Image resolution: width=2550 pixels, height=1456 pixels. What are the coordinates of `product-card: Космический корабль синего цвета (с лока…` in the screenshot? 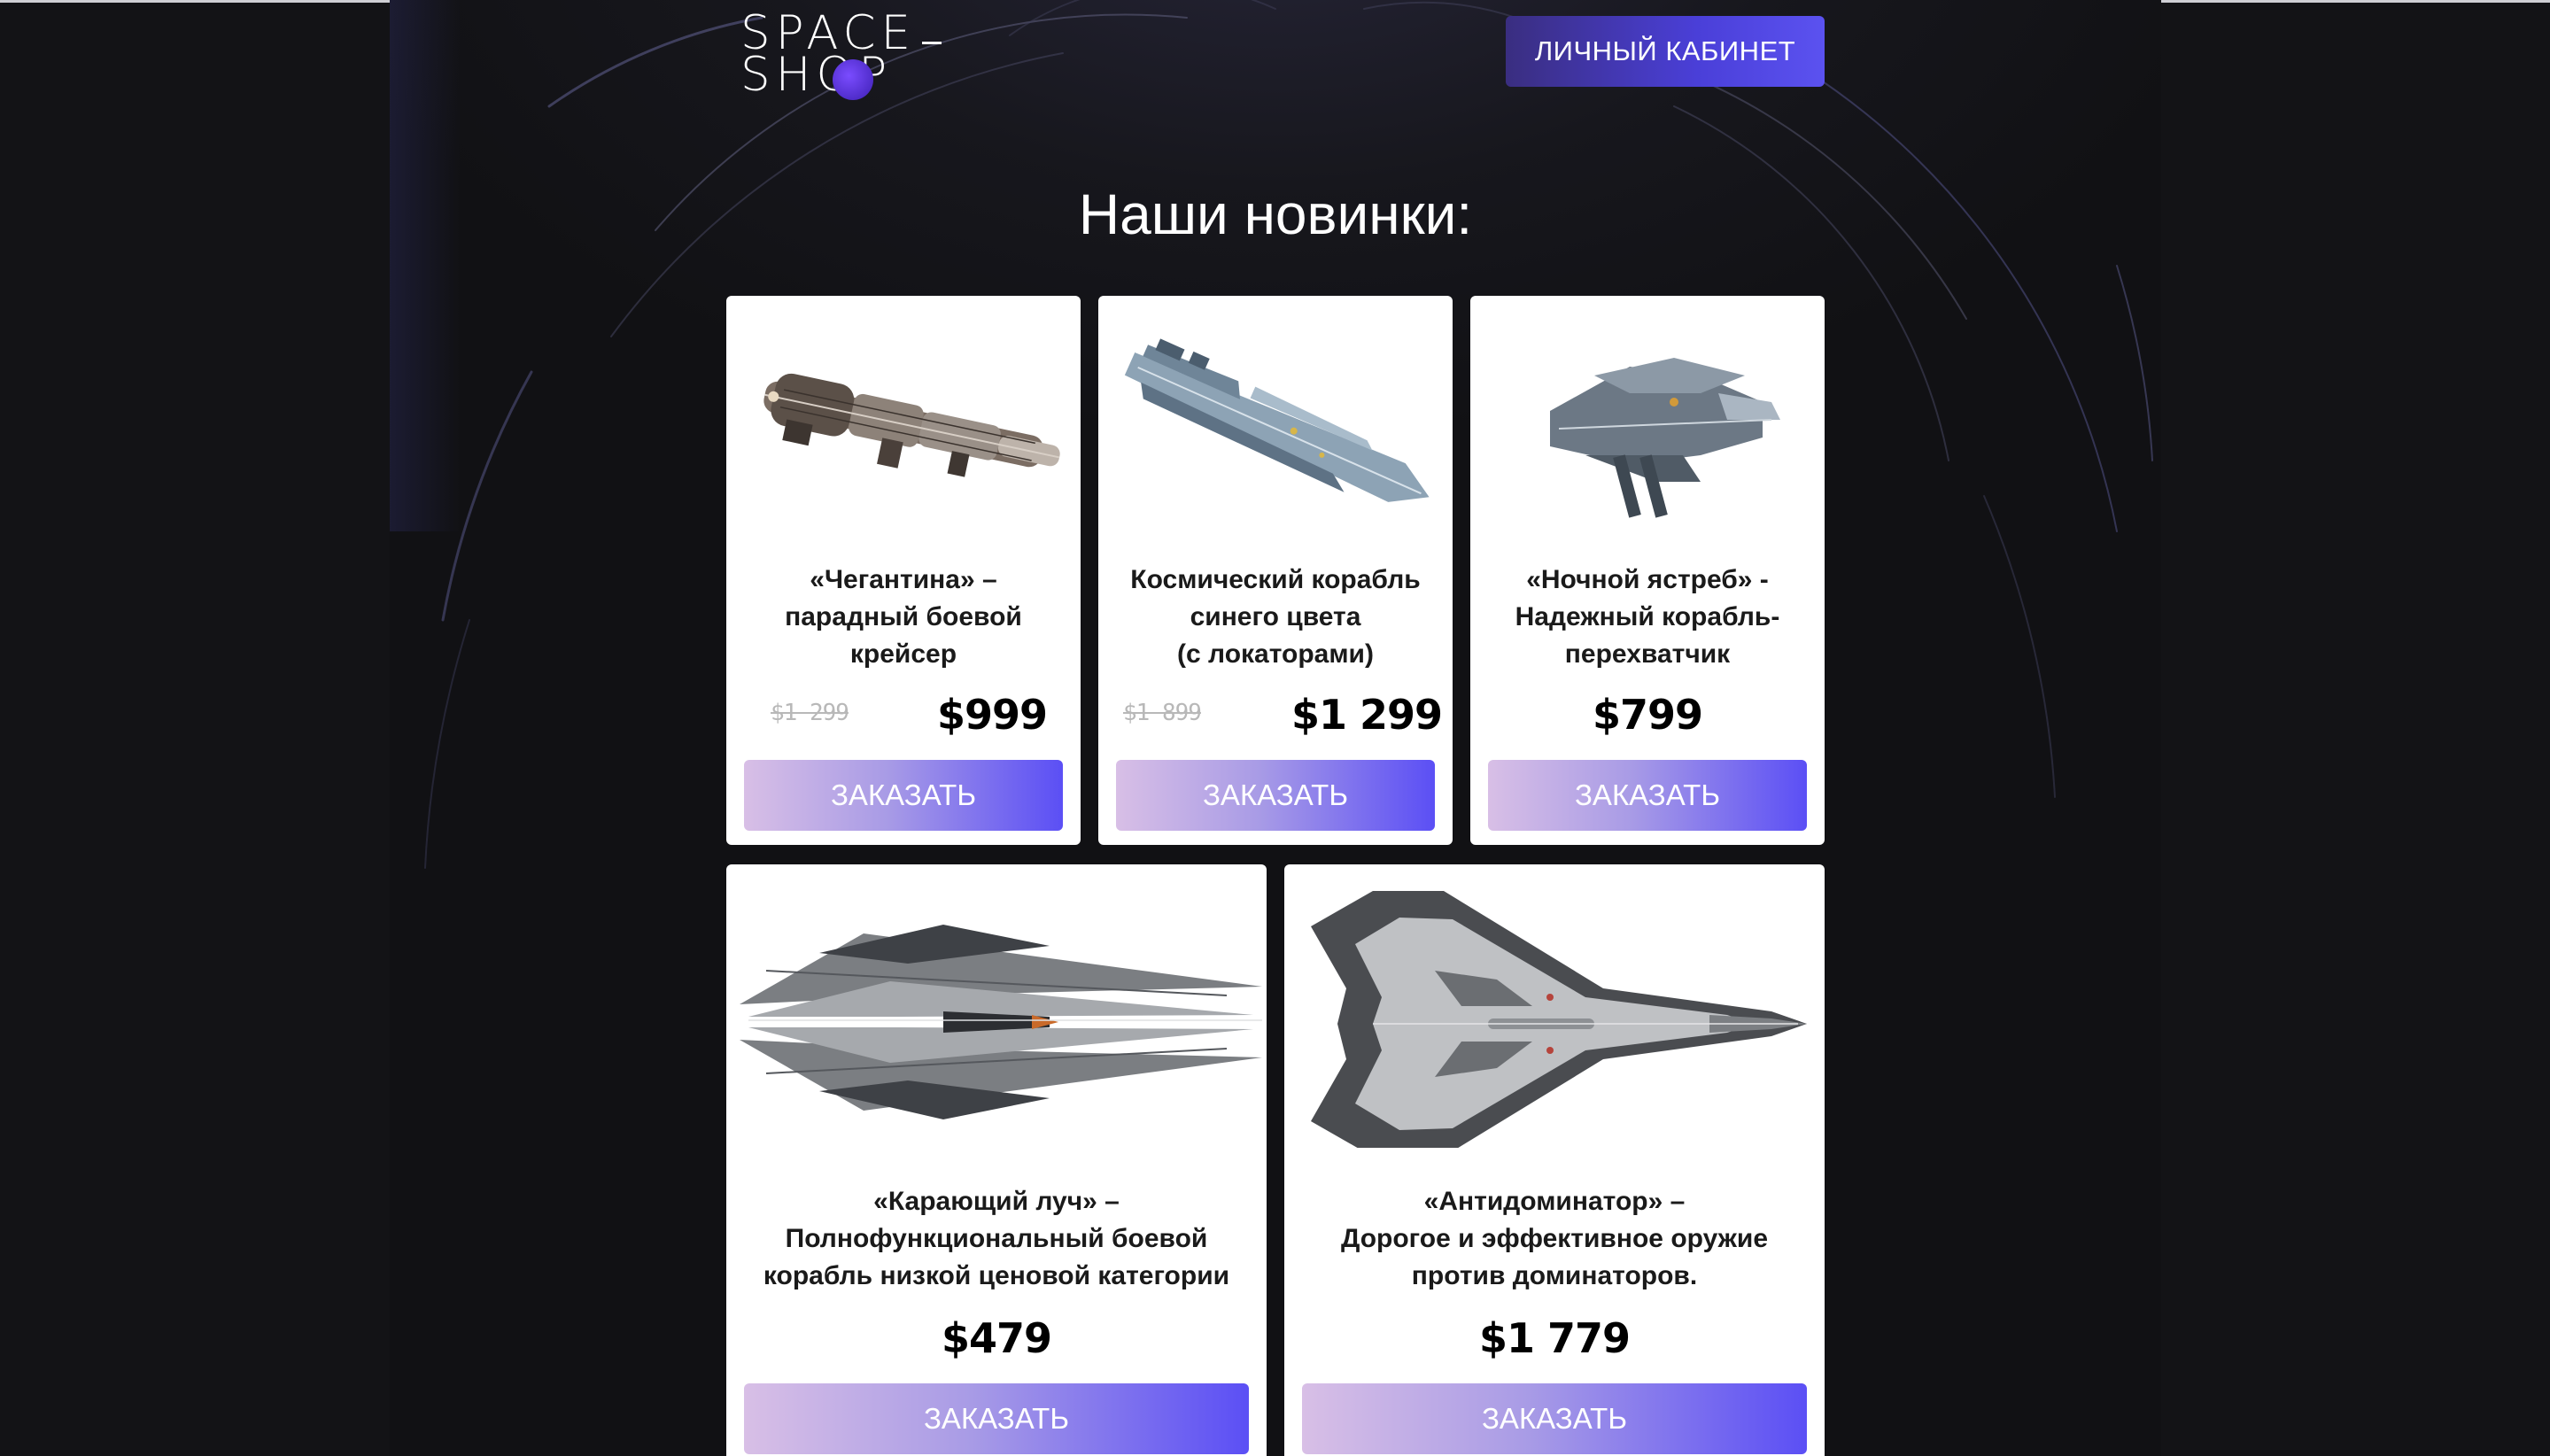 It's located at (1275, 570).